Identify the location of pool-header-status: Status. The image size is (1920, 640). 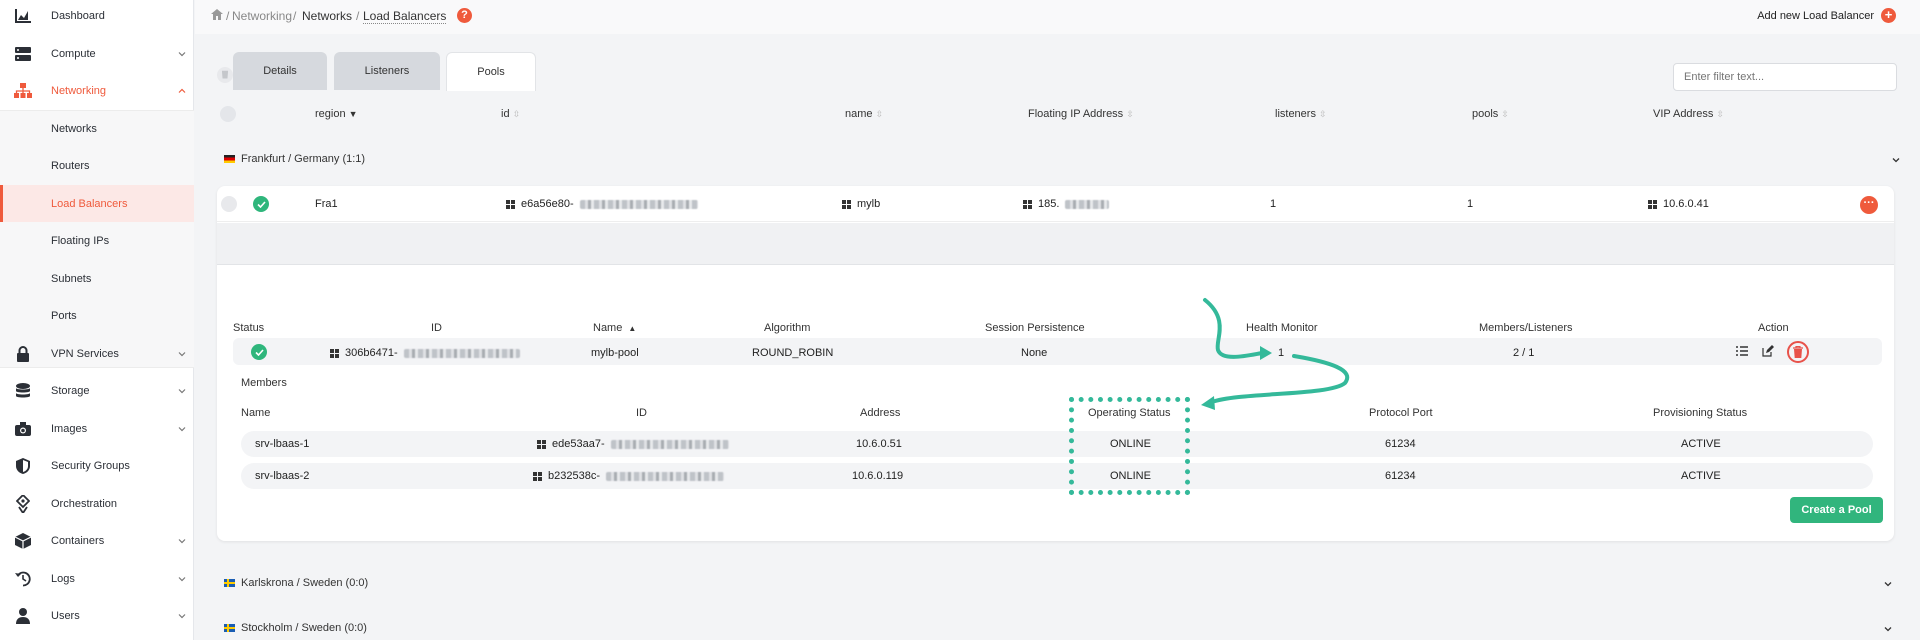
(249, 328).